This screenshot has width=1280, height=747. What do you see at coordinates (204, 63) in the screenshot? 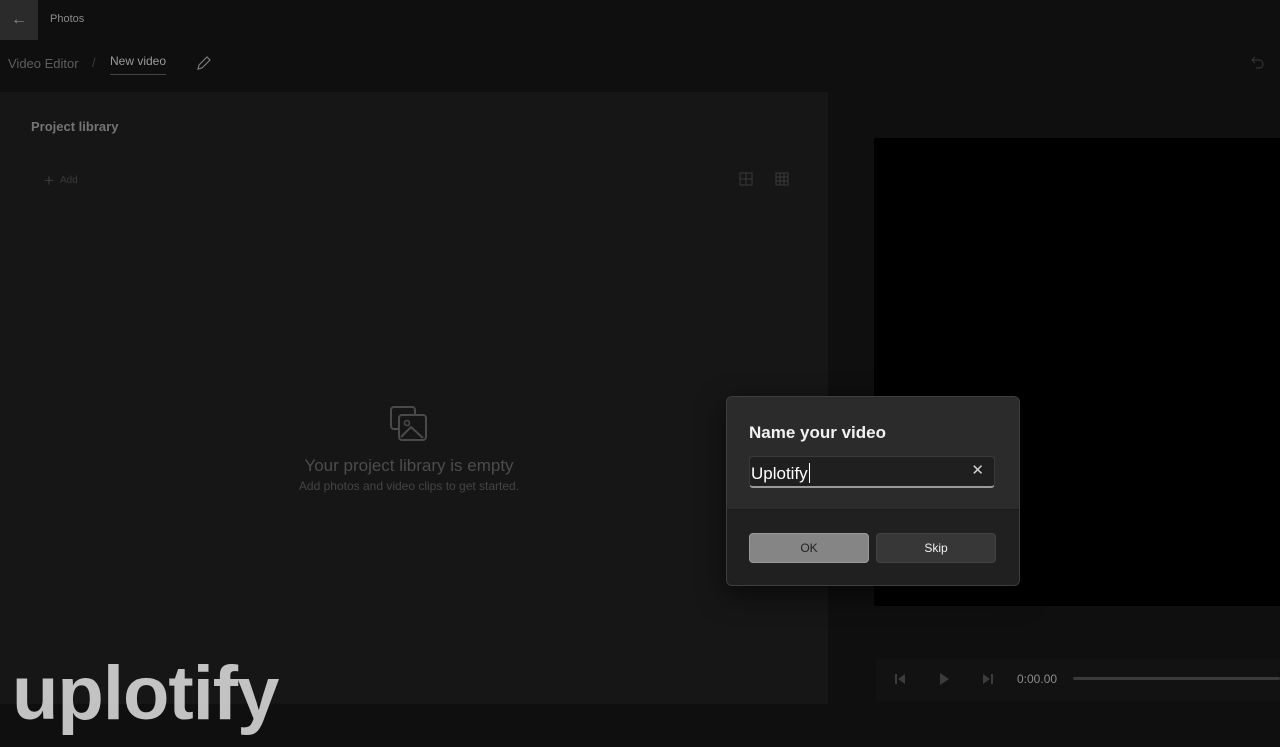
I see `rename-pencil-icon` at bounding box center [204, 63].